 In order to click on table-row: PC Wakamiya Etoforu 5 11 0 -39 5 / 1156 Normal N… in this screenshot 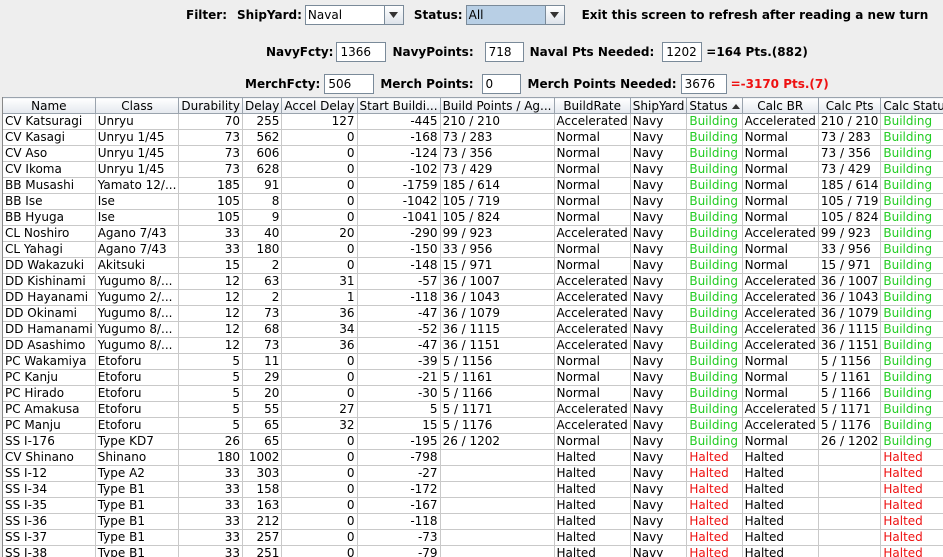, I will do `click(473, 361)`.